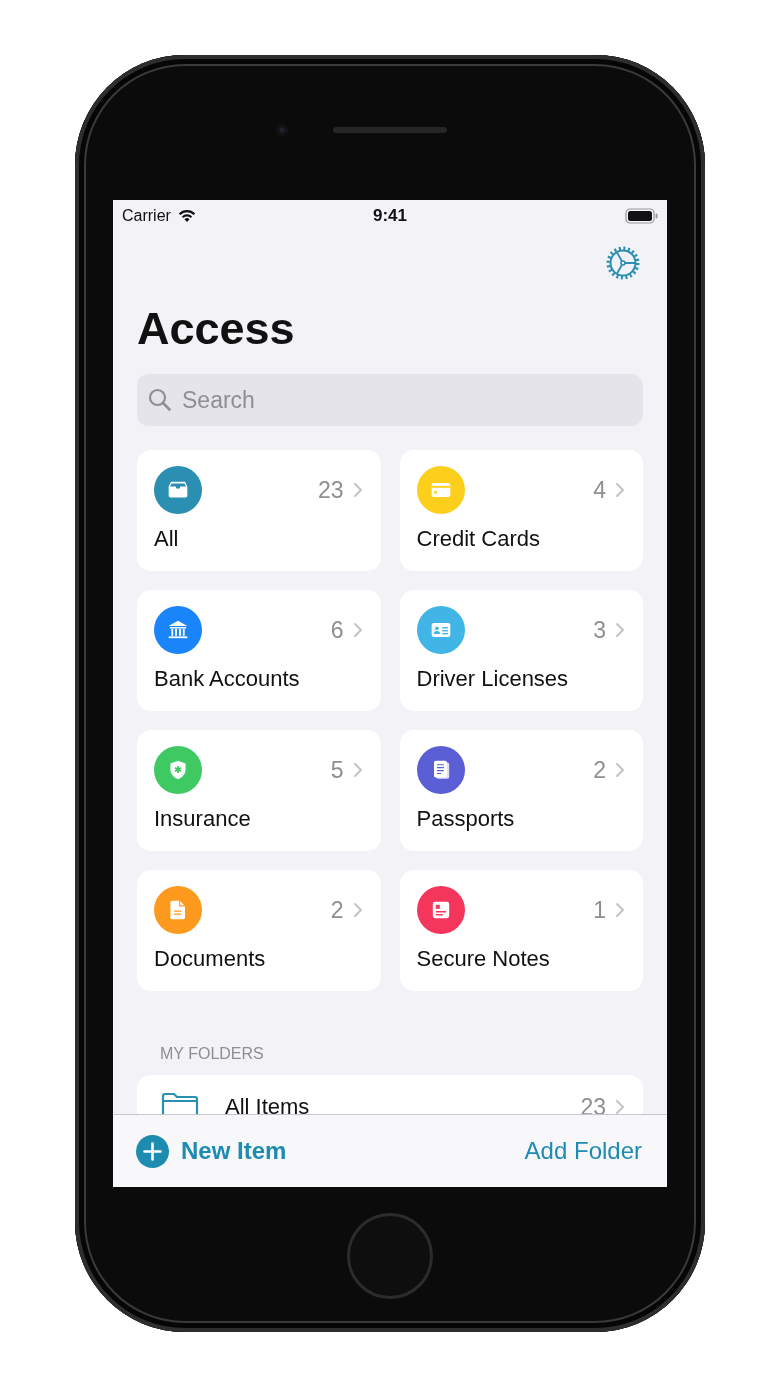  What do you see at coordinates (180, 1103) in the screenshot?
I see `folder-icon` at bounding box center [180, 1103].